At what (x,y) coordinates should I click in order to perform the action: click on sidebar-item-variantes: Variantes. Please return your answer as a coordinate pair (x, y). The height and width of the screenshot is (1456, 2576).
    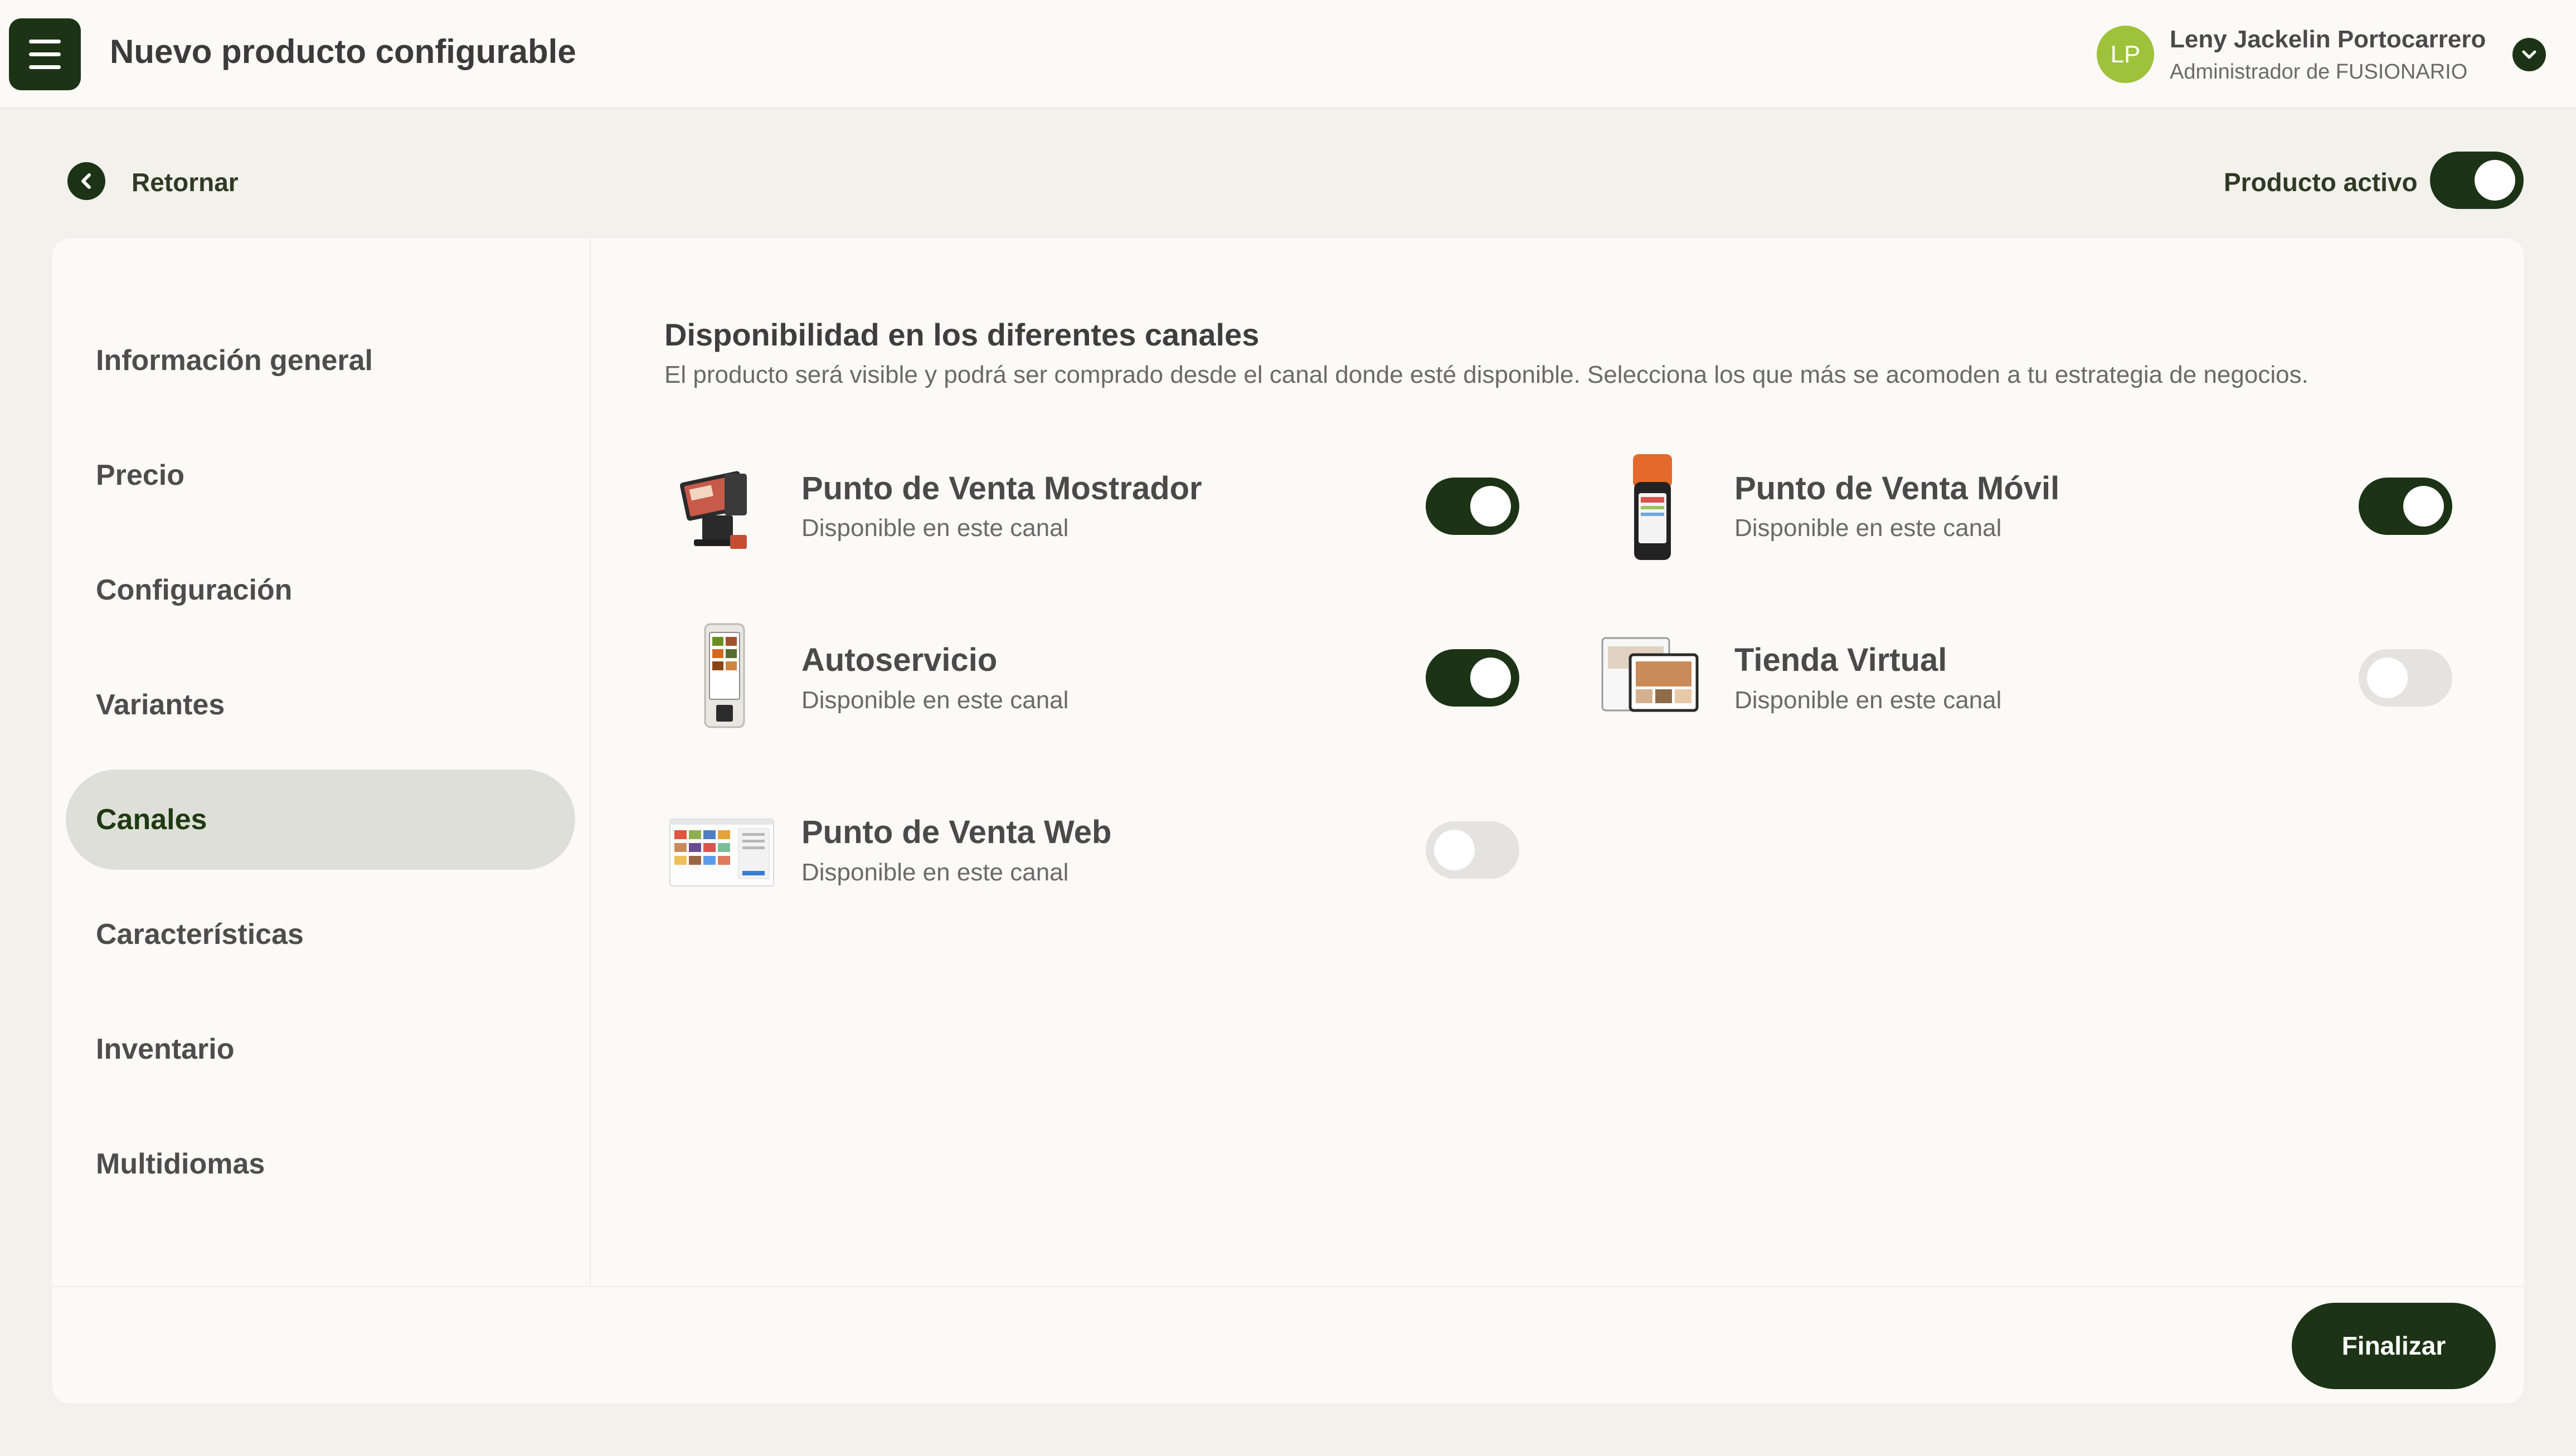
    Looking at the image, I should click on (161, 705).